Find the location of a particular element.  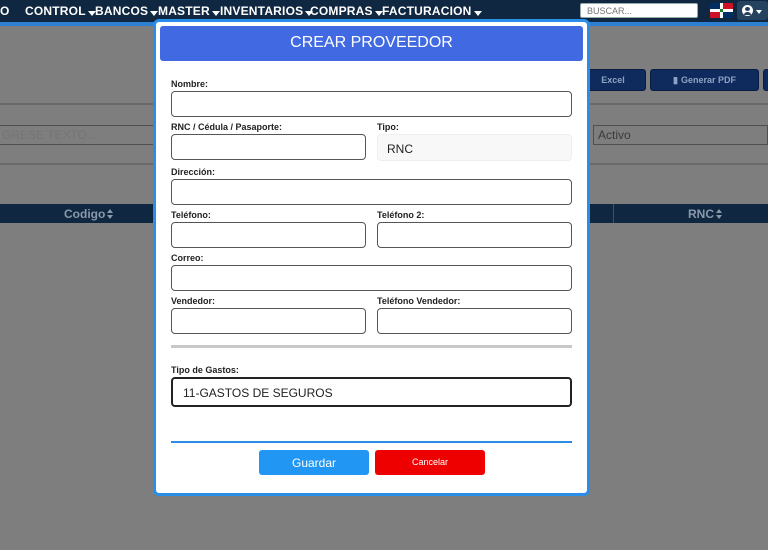

modal-title: CREAR PROVEEDOR is located at coordinates (371, 43).